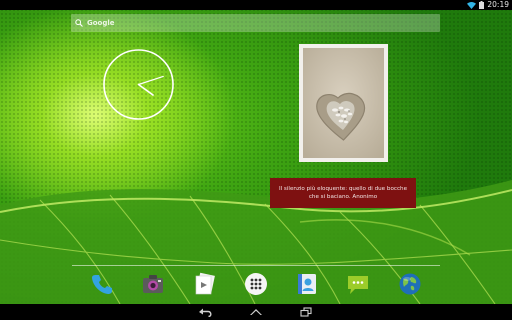 The height and width of the screenshot is (320, 512). What do you see at coordinates (145, 89) in the screenshot?
I see `clock-hour-hand` at bounding box center [145, 89].